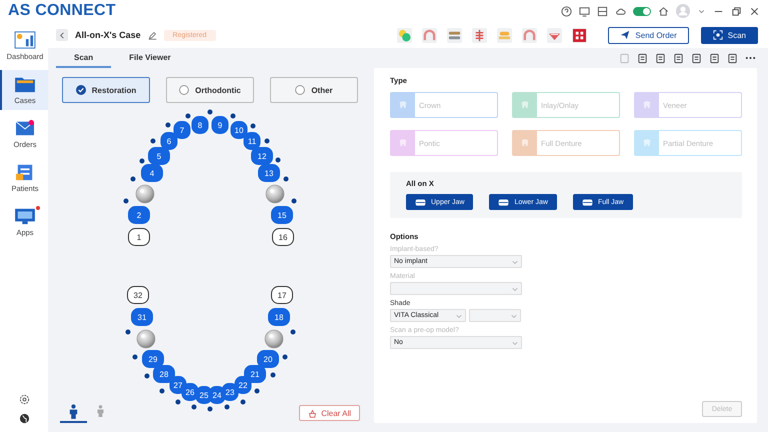 The image size is (768, 432). What do you see at coordinates (255, 374) in the screenshot?
I see `tooth: 21` at bounding box center [255, 374].